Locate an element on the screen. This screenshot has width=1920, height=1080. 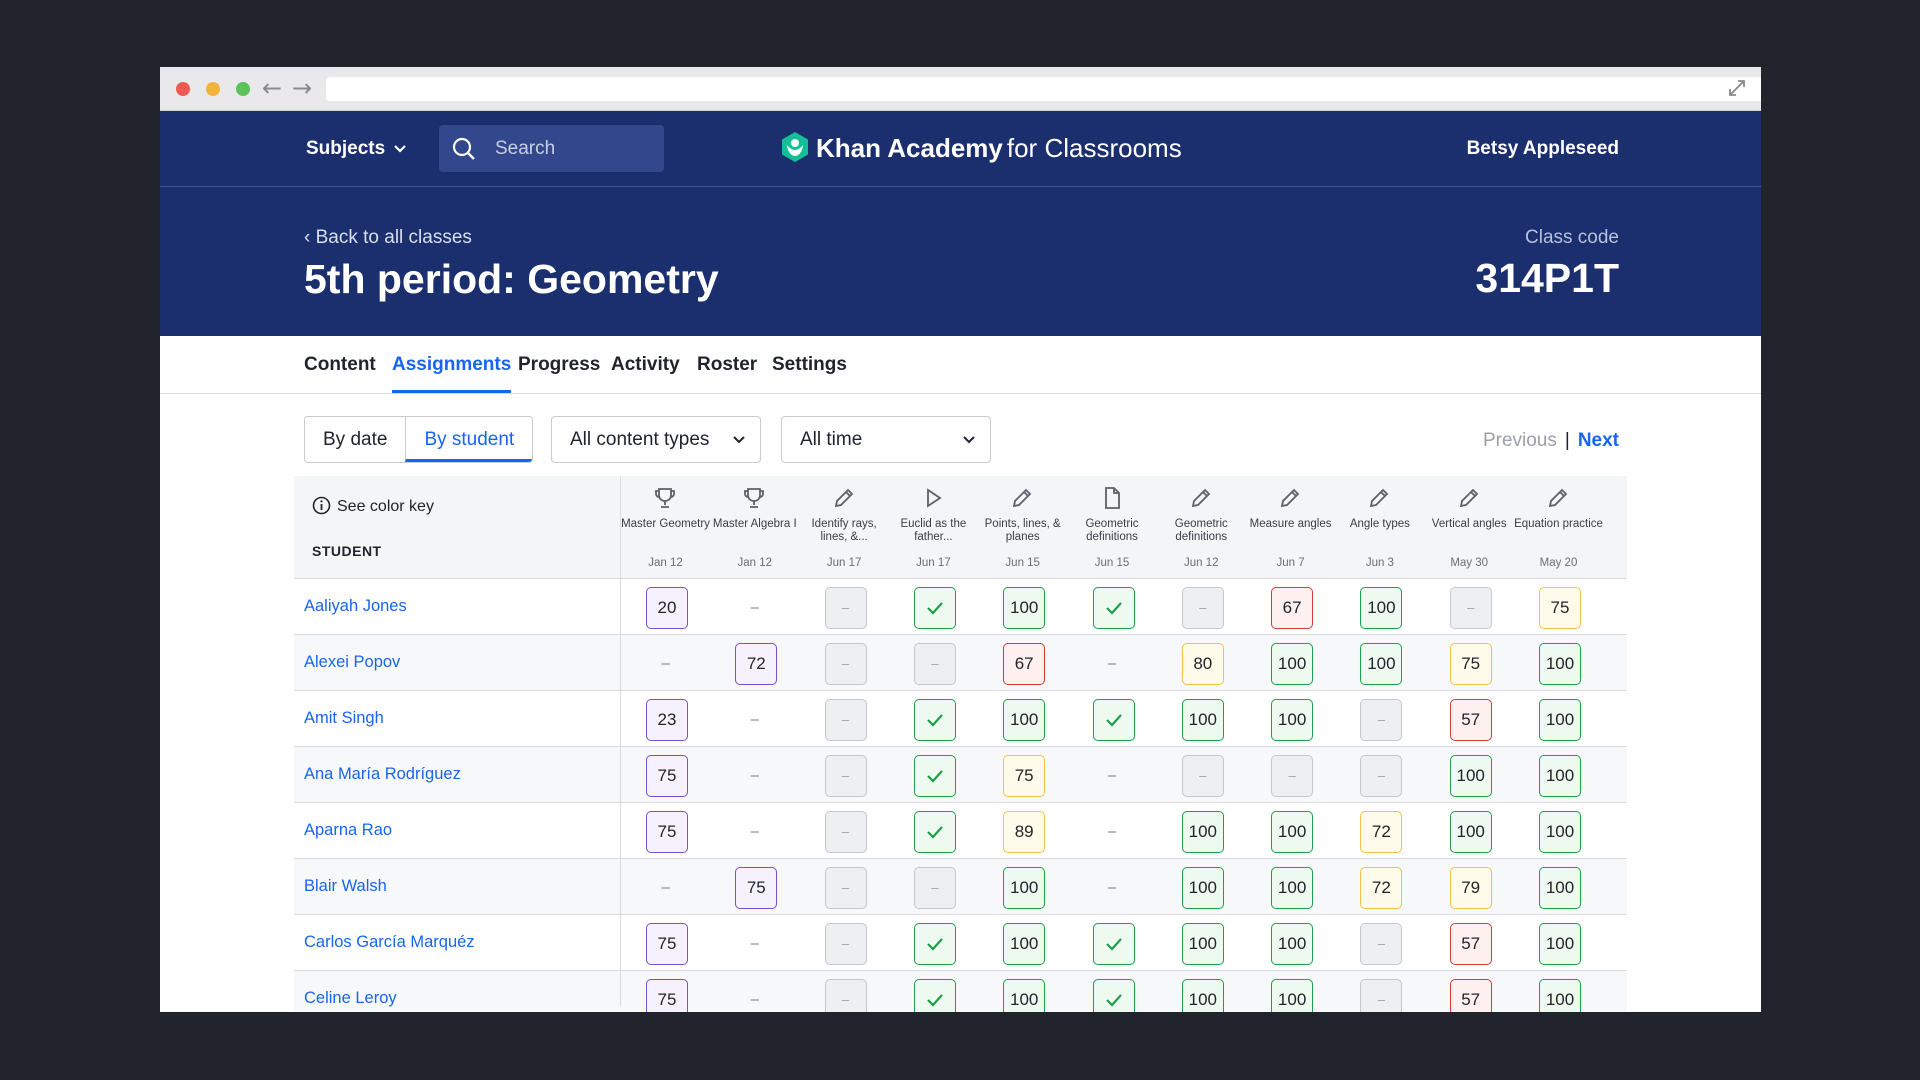
score-badge: 80 is located at coordinates (1202, 664).